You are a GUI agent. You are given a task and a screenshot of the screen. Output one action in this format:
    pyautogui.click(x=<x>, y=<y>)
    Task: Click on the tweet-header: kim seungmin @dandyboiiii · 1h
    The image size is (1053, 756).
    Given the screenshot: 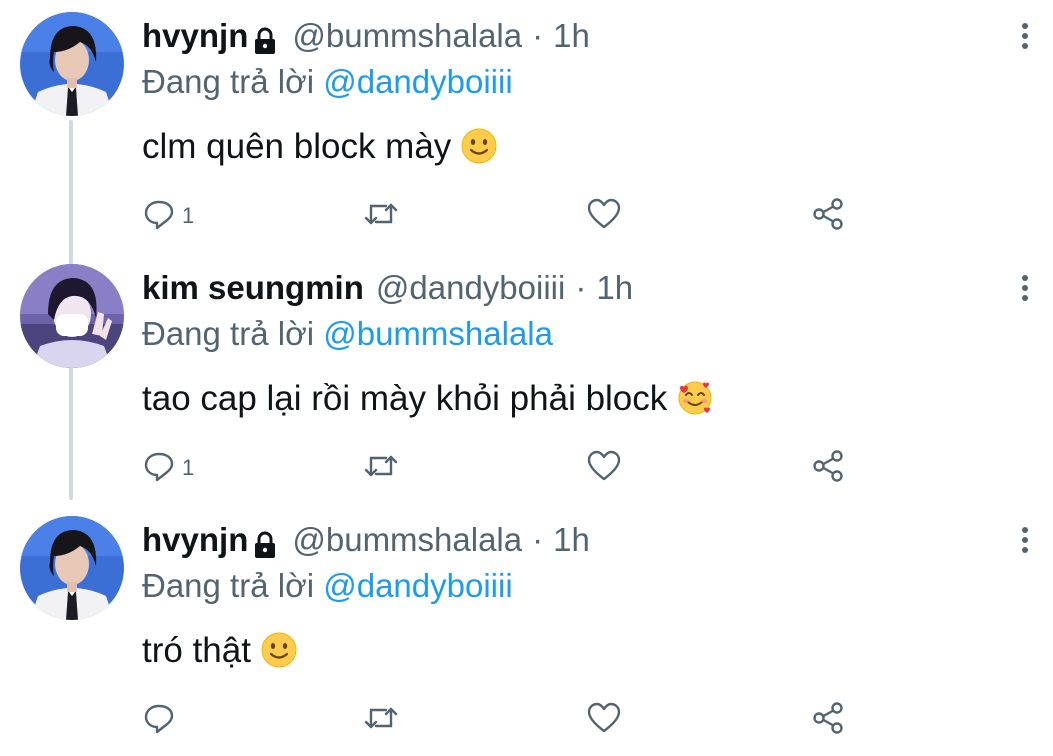 What is the action you would take?
    pyautogui.click(x=387, y=288)
    